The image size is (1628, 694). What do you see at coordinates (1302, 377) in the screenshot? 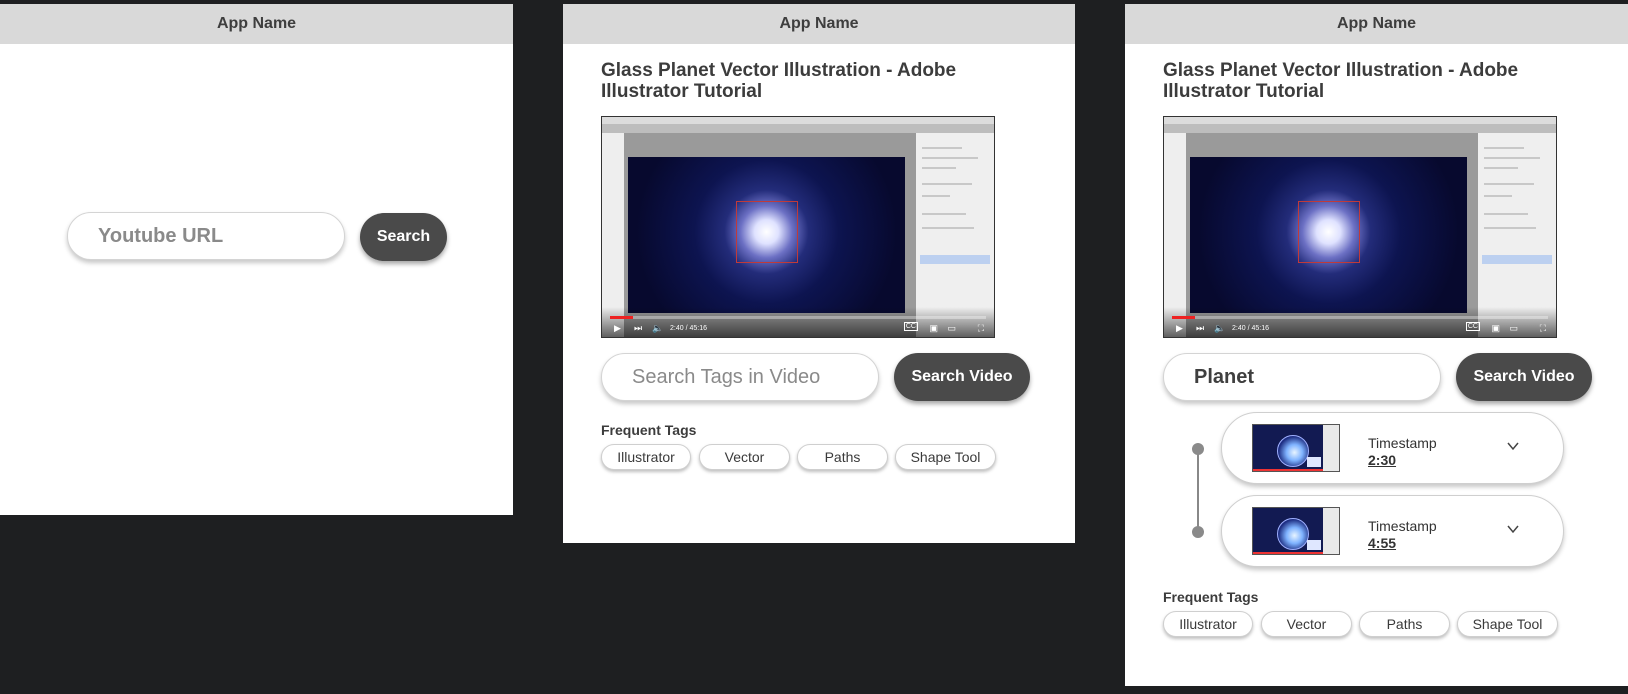
I see `tag-search-input: Planet` at bounding box center [1302, 377].